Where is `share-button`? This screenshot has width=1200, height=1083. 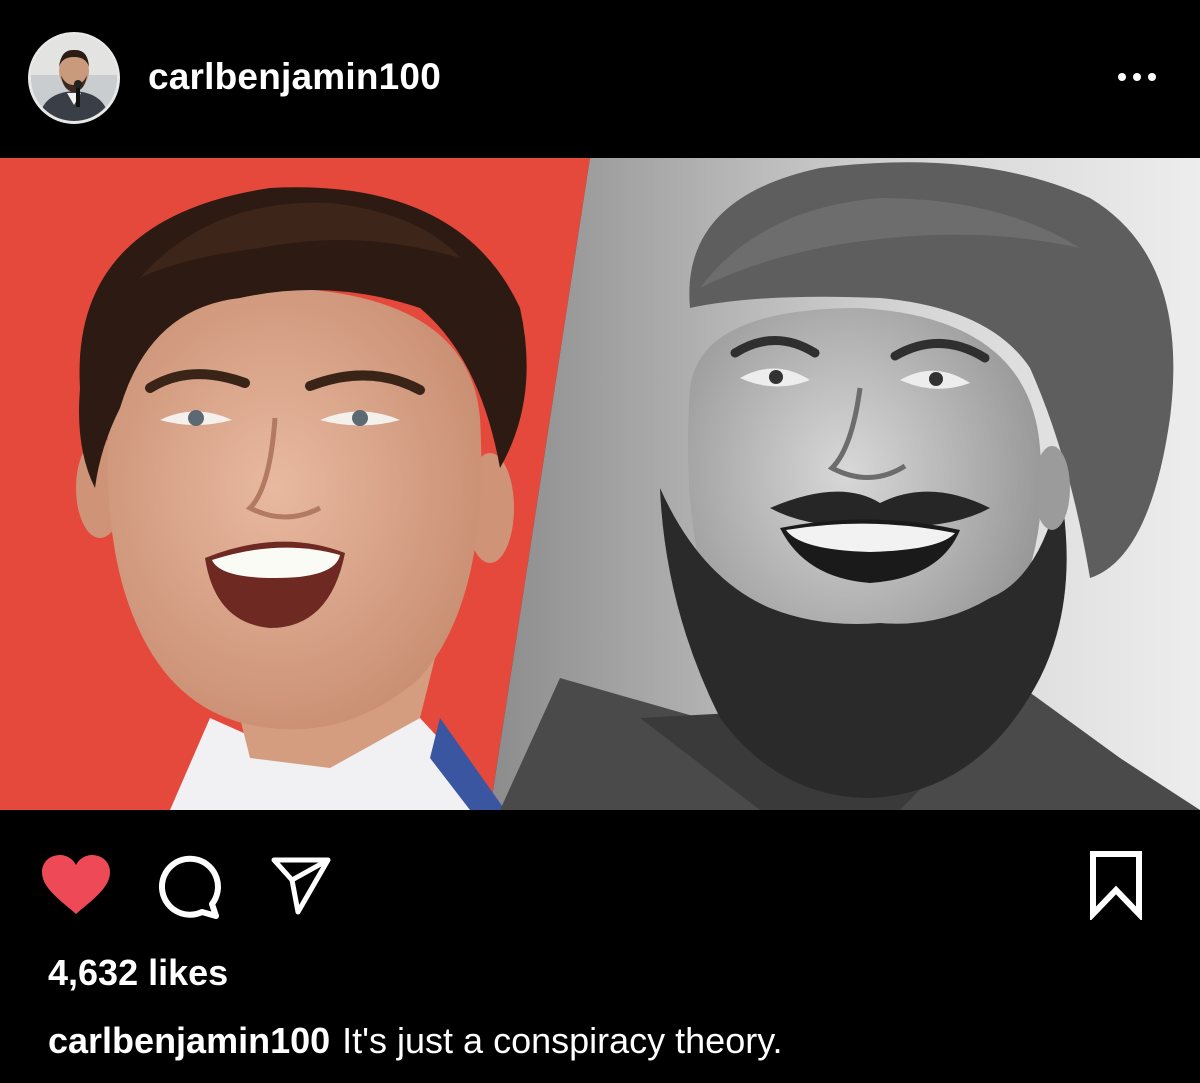
share-button is located at coordinates (301, 885).